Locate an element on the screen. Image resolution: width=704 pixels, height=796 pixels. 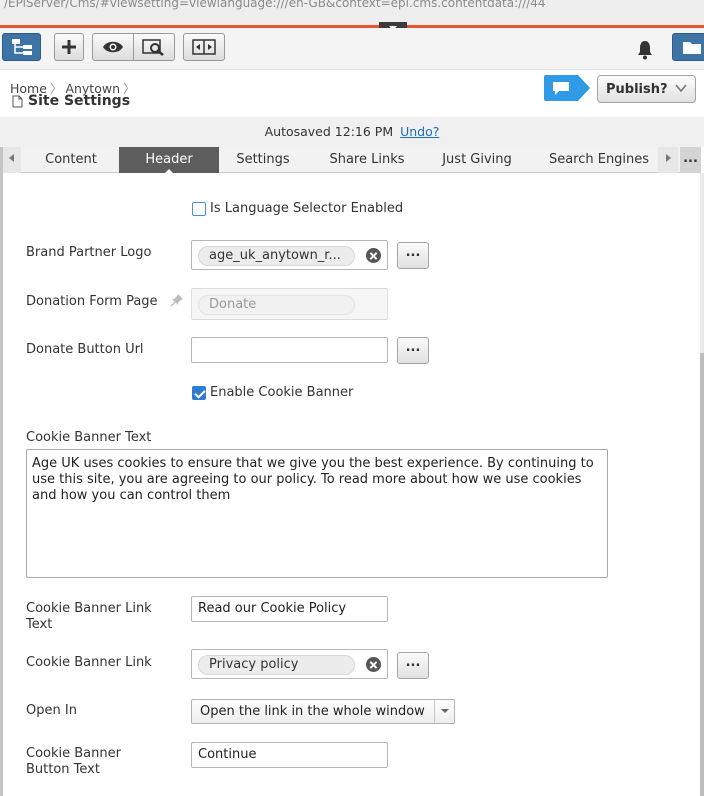
global-toolbar is located at coordinates (352, 49).